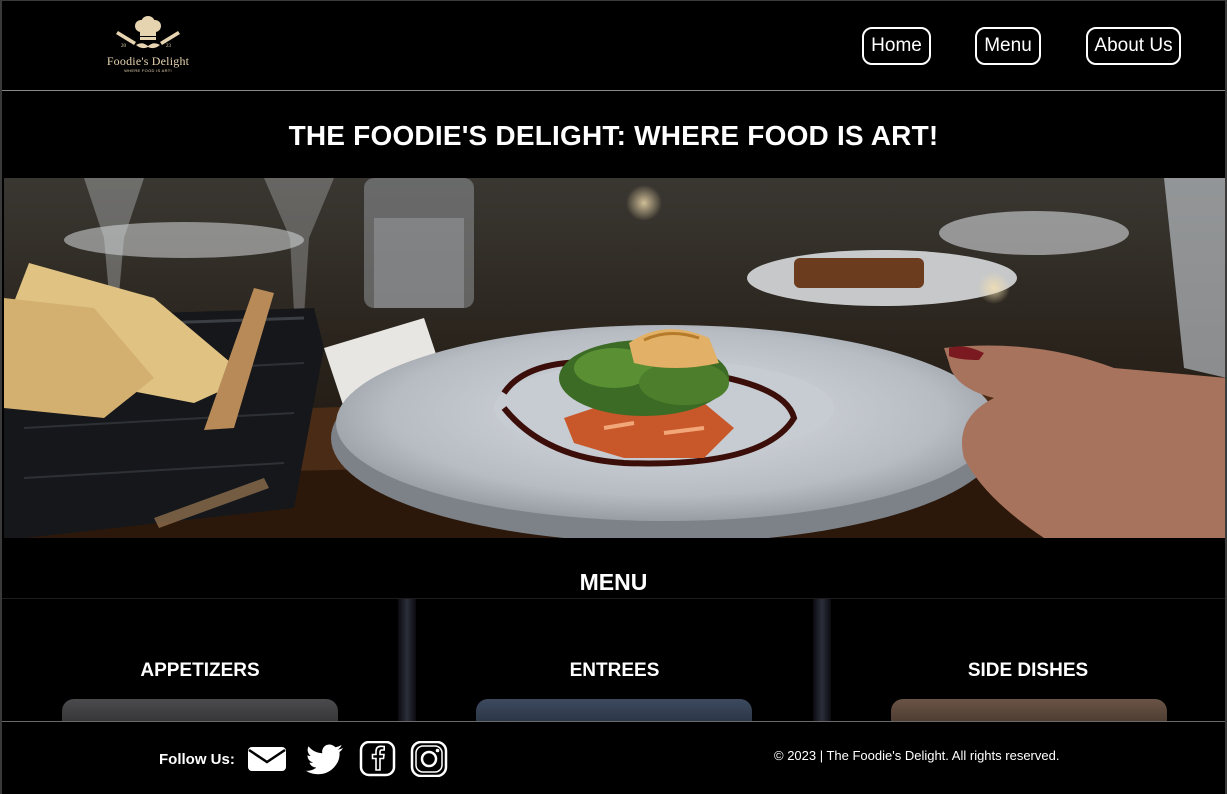  What do you see at coordinates (197, 759) in the screenshot?
I see `follow-us-label: Follow Us:` at bounding box center [197, 759].